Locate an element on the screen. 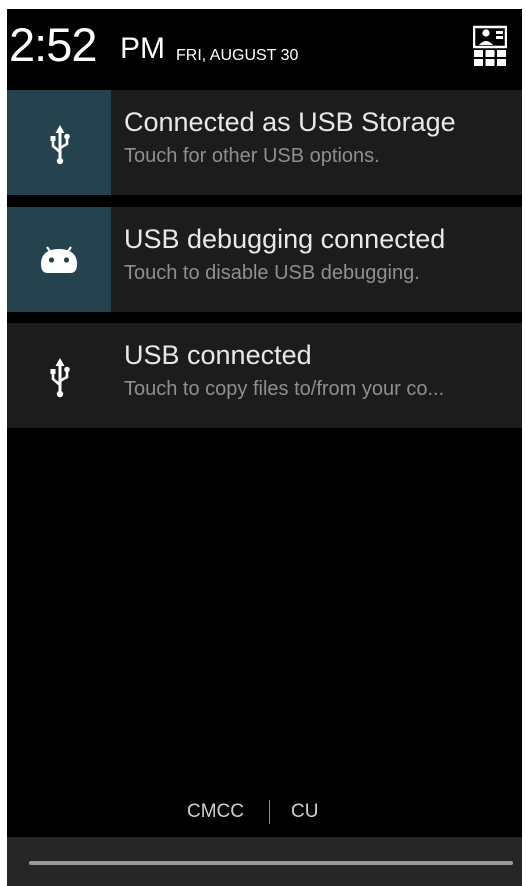 The height and width of the screenshot is (886, 526). notification-subtitle: Touch to disable USB debugging. is located at coordinates (272, 273).